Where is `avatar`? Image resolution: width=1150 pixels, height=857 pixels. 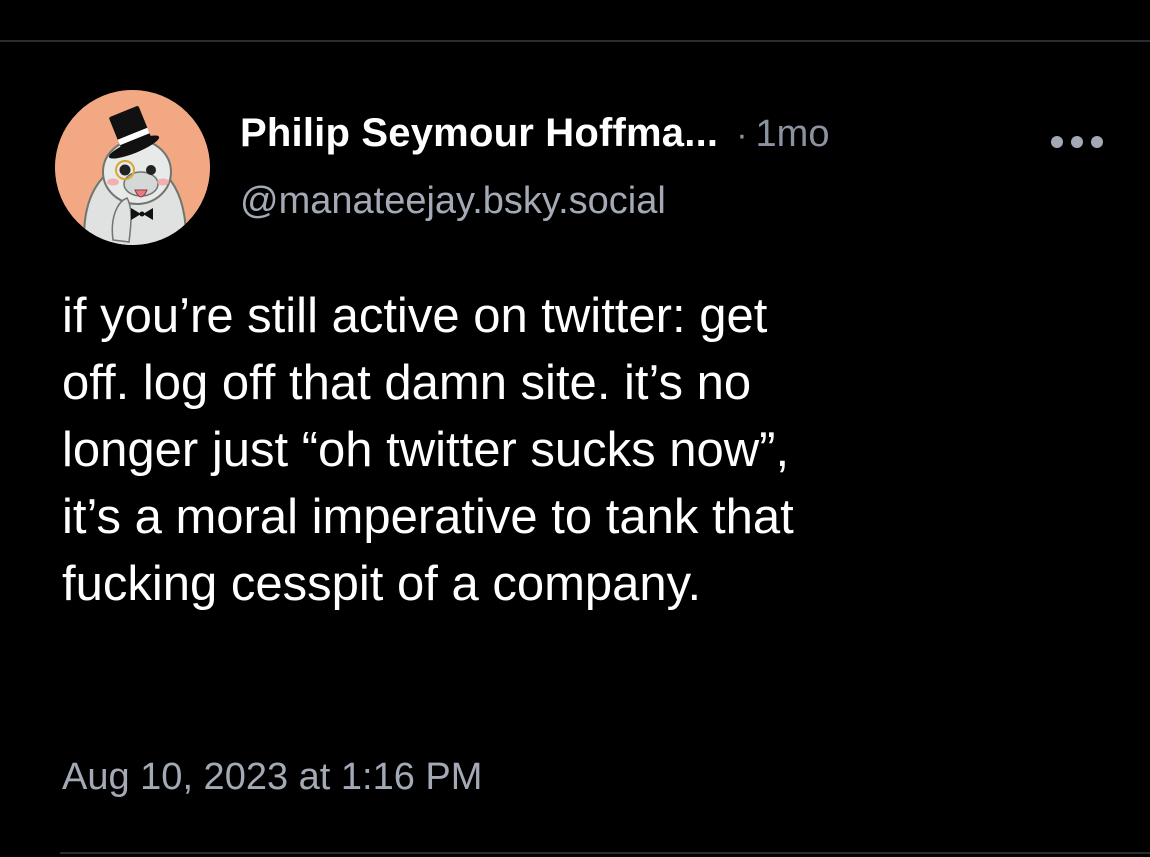
avatar is located at coordinates (132, 167).